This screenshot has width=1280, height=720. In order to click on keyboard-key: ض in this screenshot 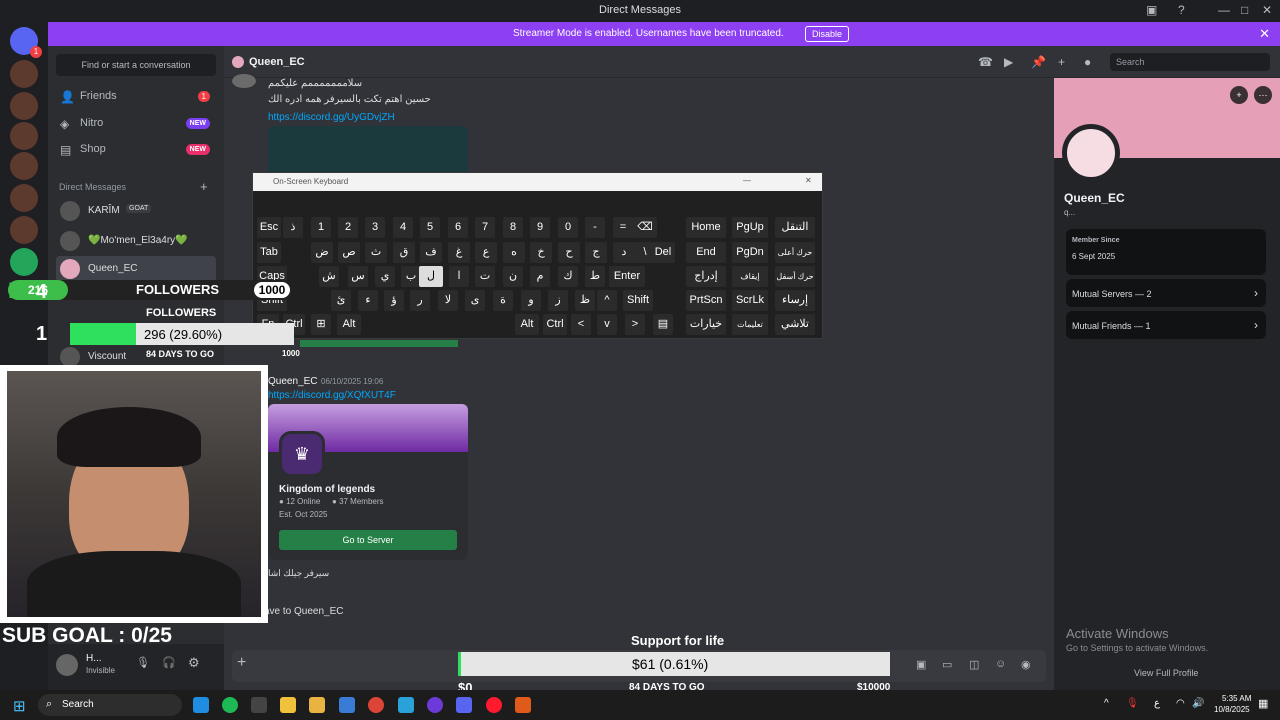, I will do `click(322, 252)`.